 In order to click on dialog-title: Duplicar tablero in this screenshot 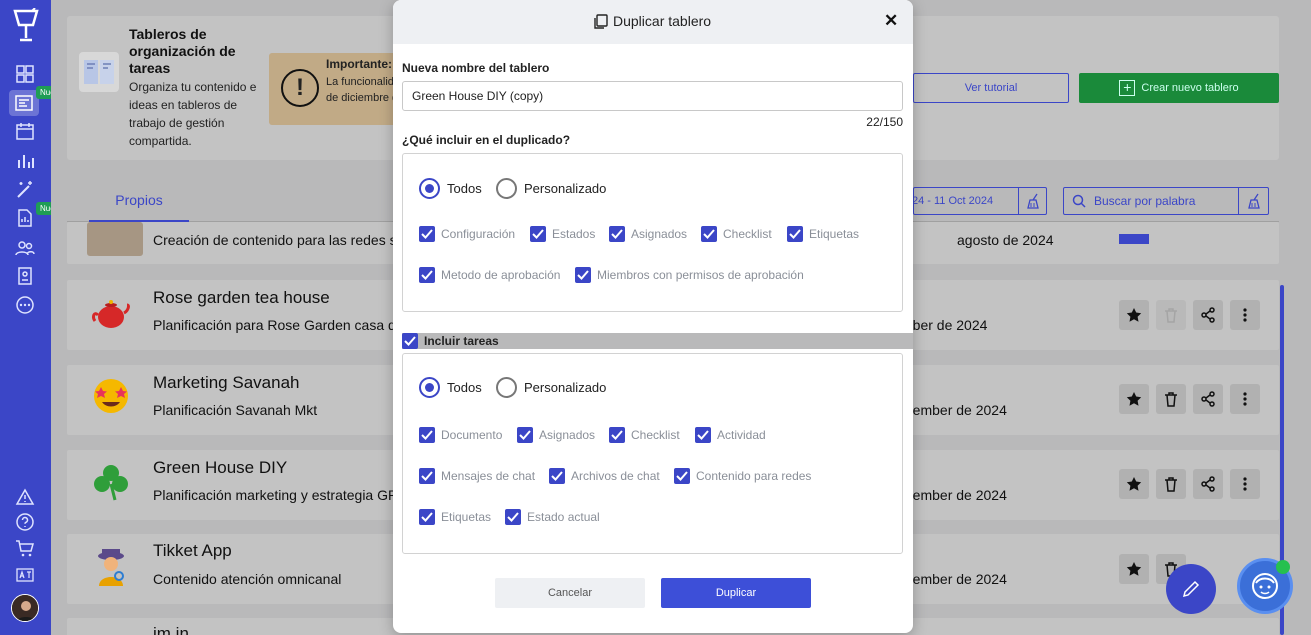, I will do `click(662, 21)`.